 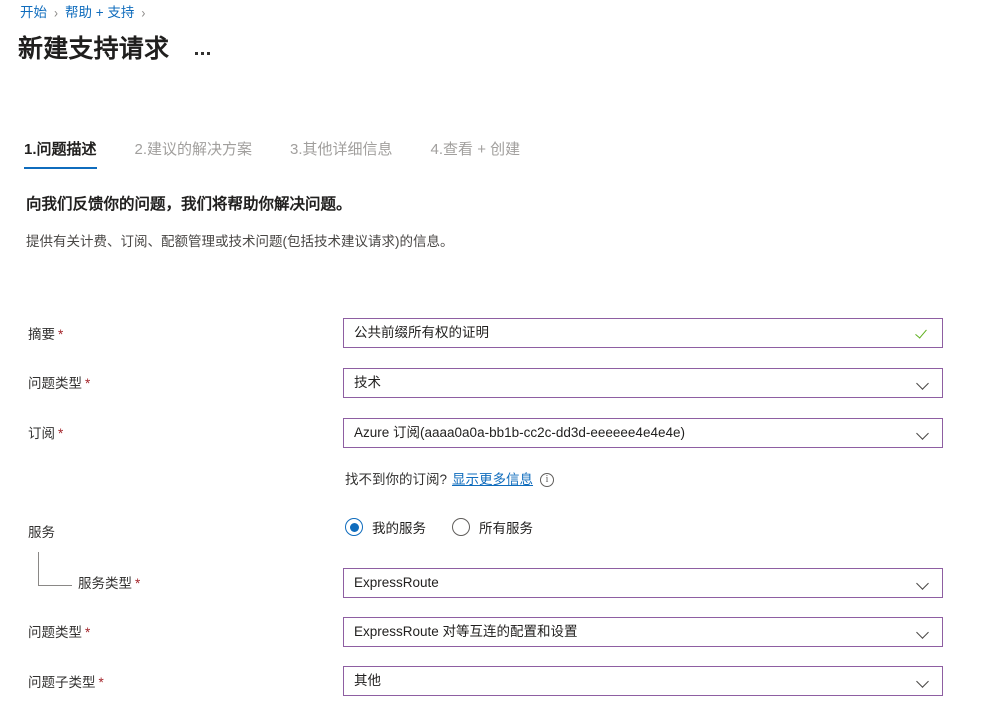 I want to click on issue-type-value: 技术, so click(x=367, y=382).